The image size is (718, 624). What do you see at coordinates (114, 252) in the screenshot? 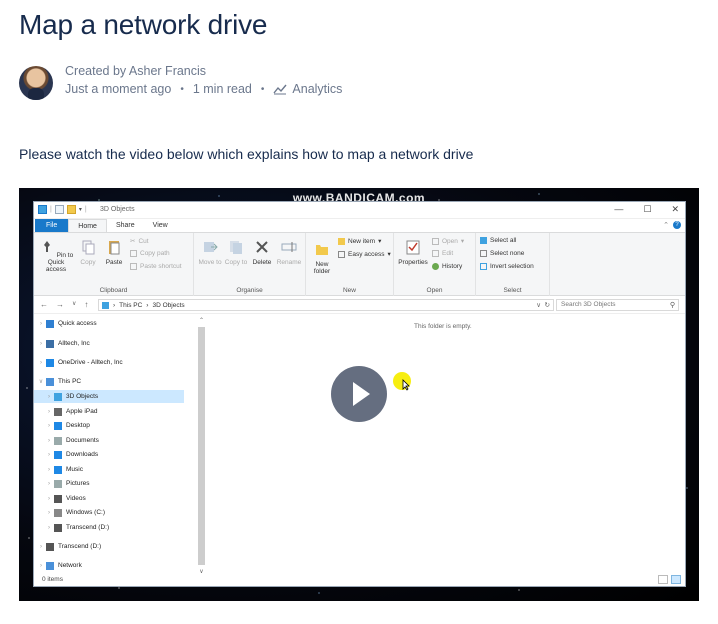
I see `paste-button: Paste` at bounding box center [114, 252].